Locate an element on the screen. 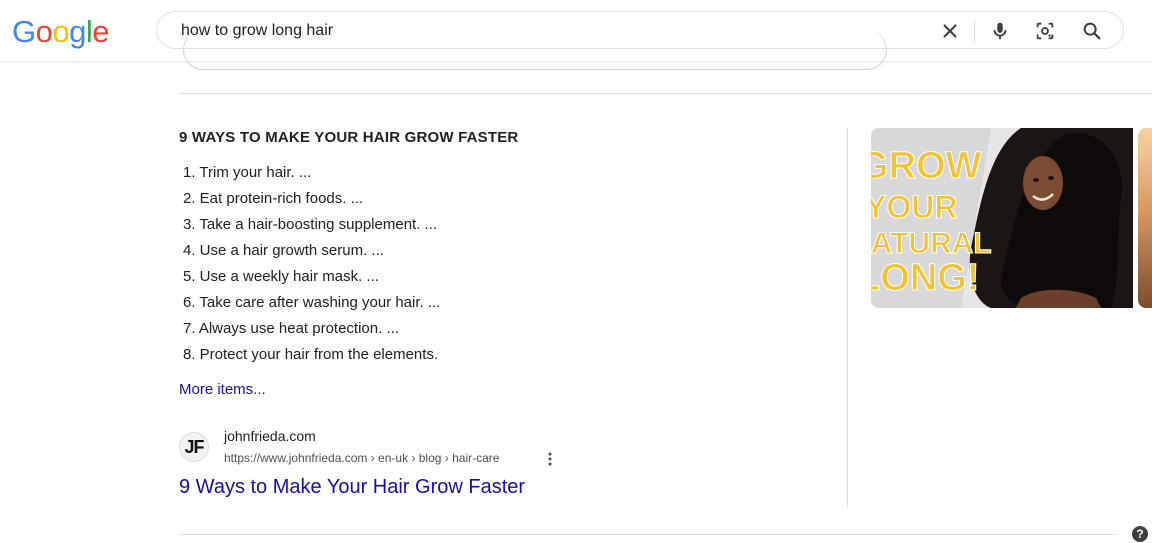 Image resolution: width=1152 pixels, height=543 pixels. featured-snippet-title: 9 WAYS TO MAKE YOUR HAIR GROW FASTER is located at coordinates (349, 137).